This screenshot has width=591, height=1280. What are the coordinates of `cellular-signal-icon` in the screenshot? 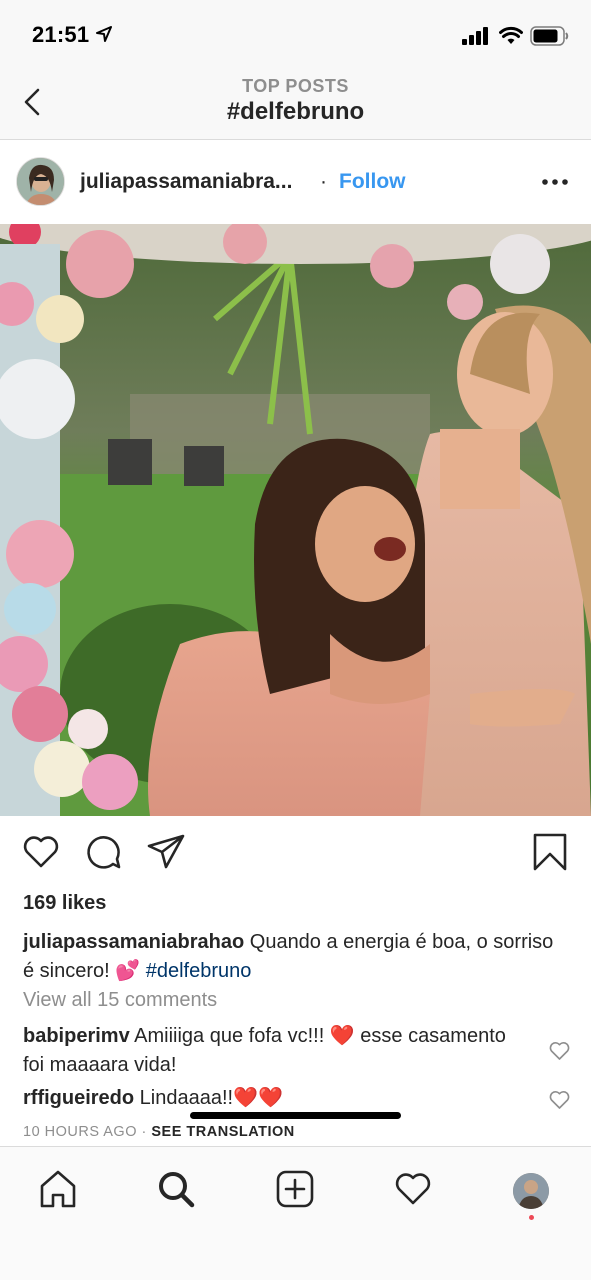 It's located at (475, 36).